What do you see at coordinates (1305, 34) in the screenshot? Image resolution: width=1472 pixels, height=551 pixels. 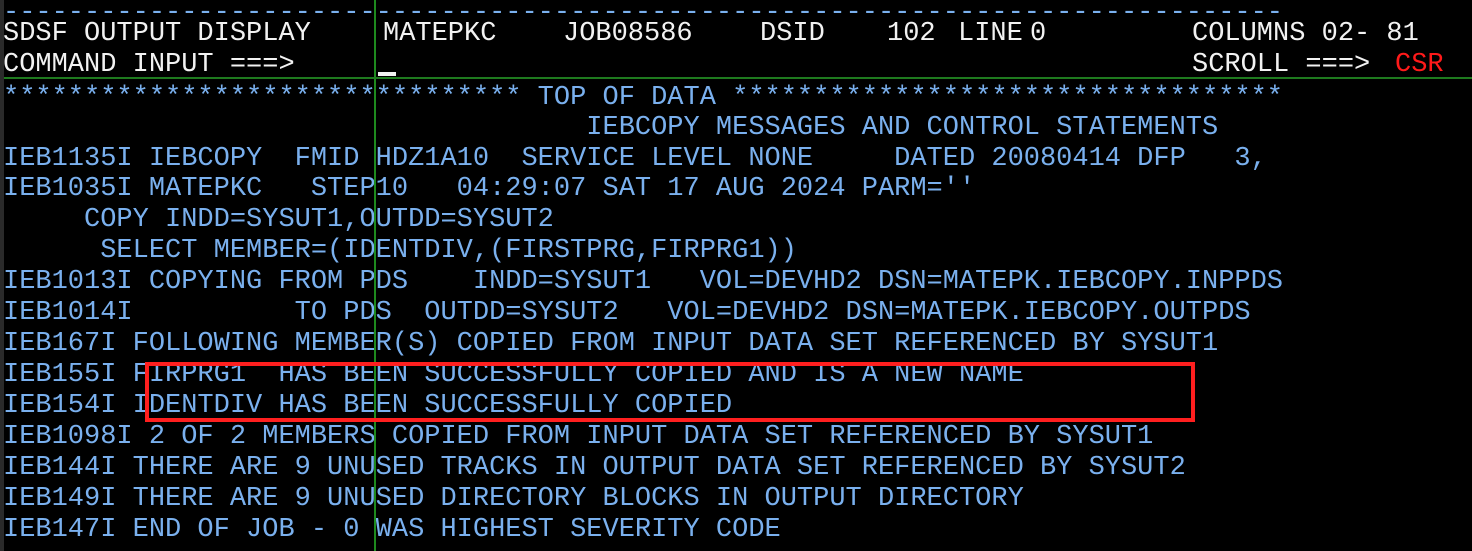 I see `columns-indicator: COLUMNS 02- 81` at bounding box center [1305, 34].